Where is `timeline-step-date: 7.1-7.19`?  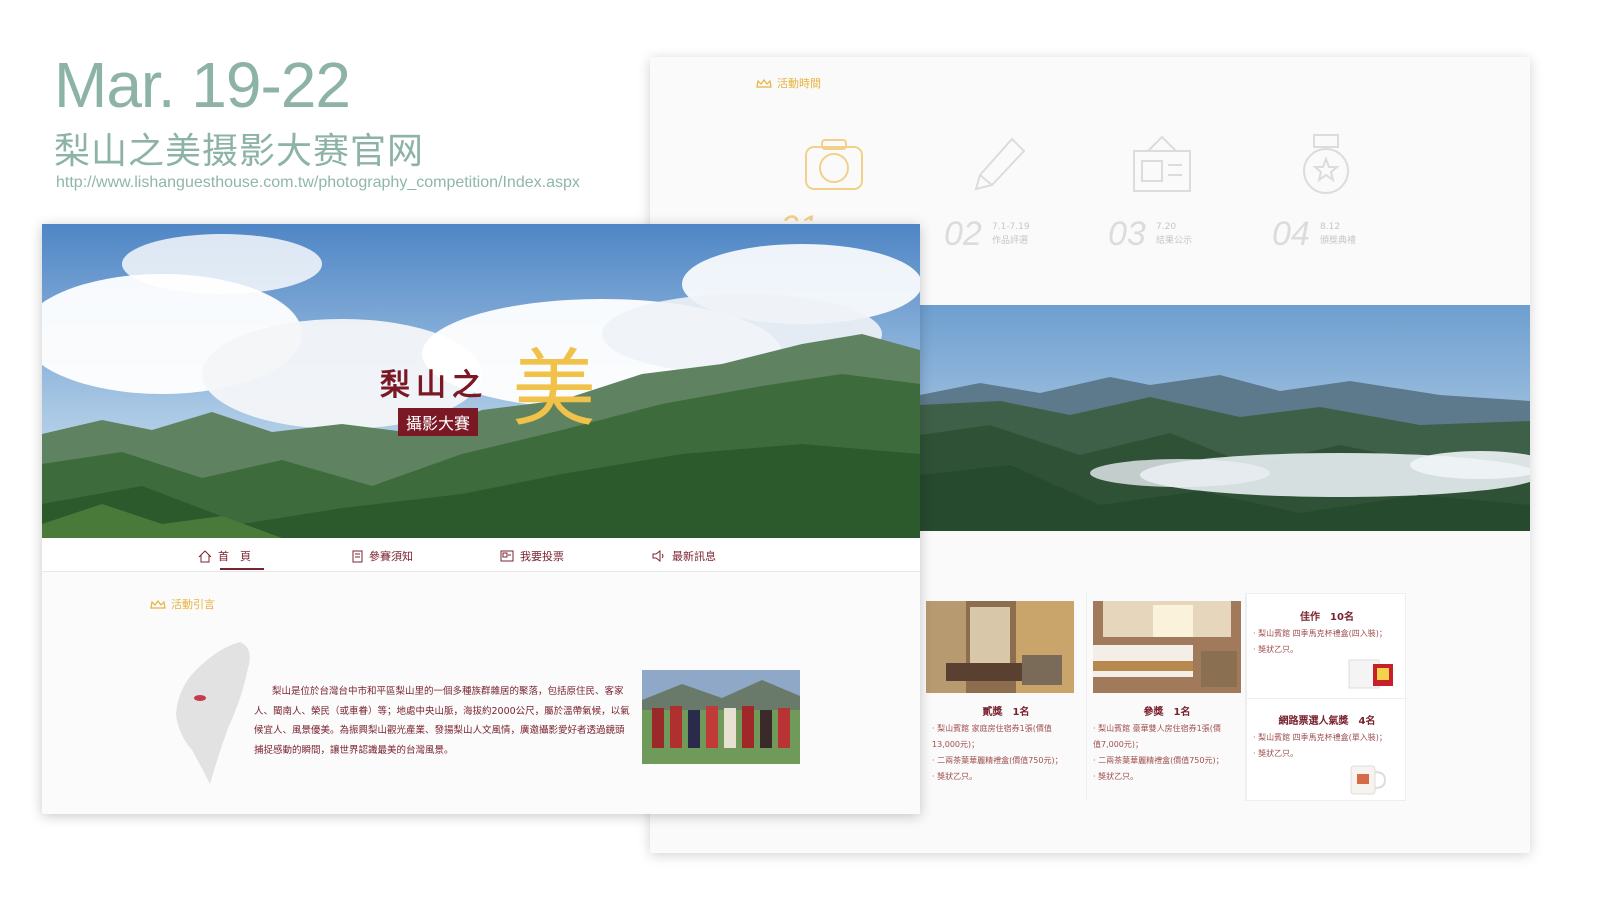 timeline-step-date: 7.1-7.19 is located at coordinates (1011, 227).